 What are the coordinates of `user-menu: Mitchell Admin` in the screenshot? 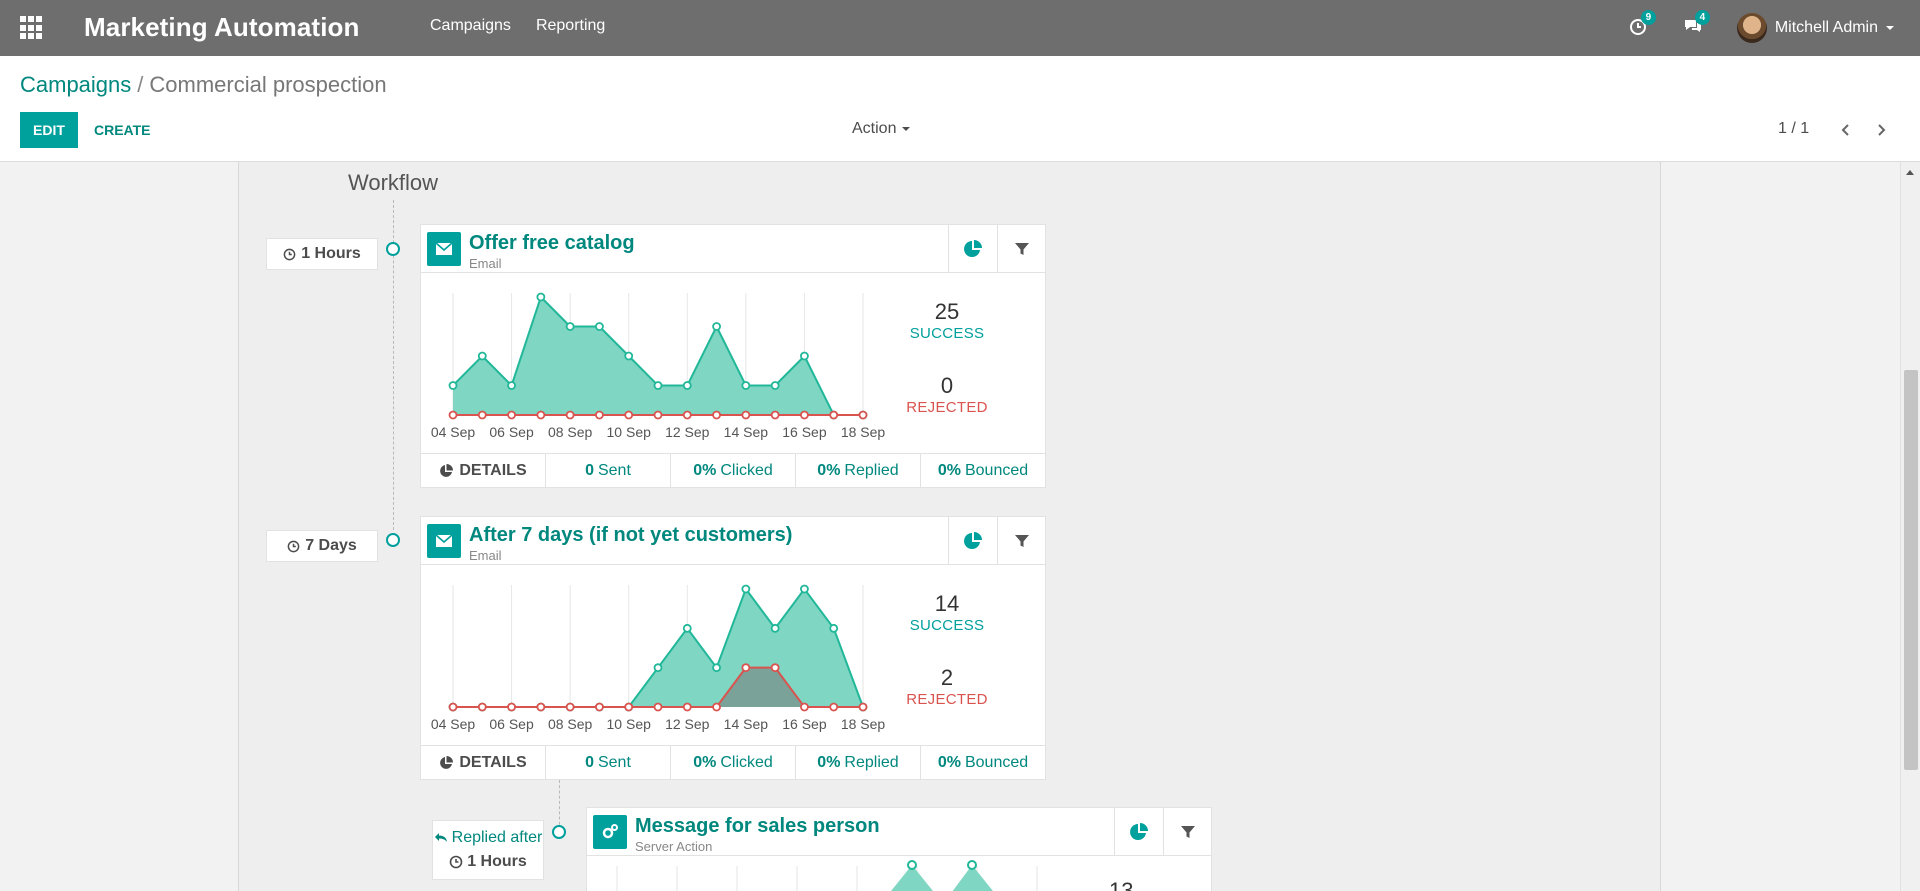 It's located at (1815, 28).